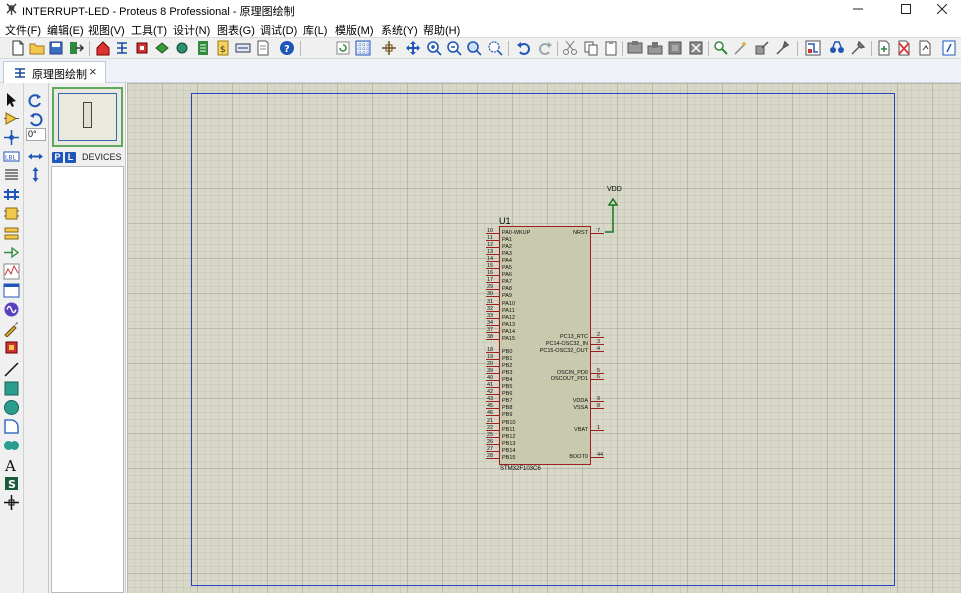 Image resolution: width=961 pixels, height=593 pixels. What do you see at coordinates (858, 48) in the screenshot?
I see `property-assign-button` at bounding box center [858, 48].